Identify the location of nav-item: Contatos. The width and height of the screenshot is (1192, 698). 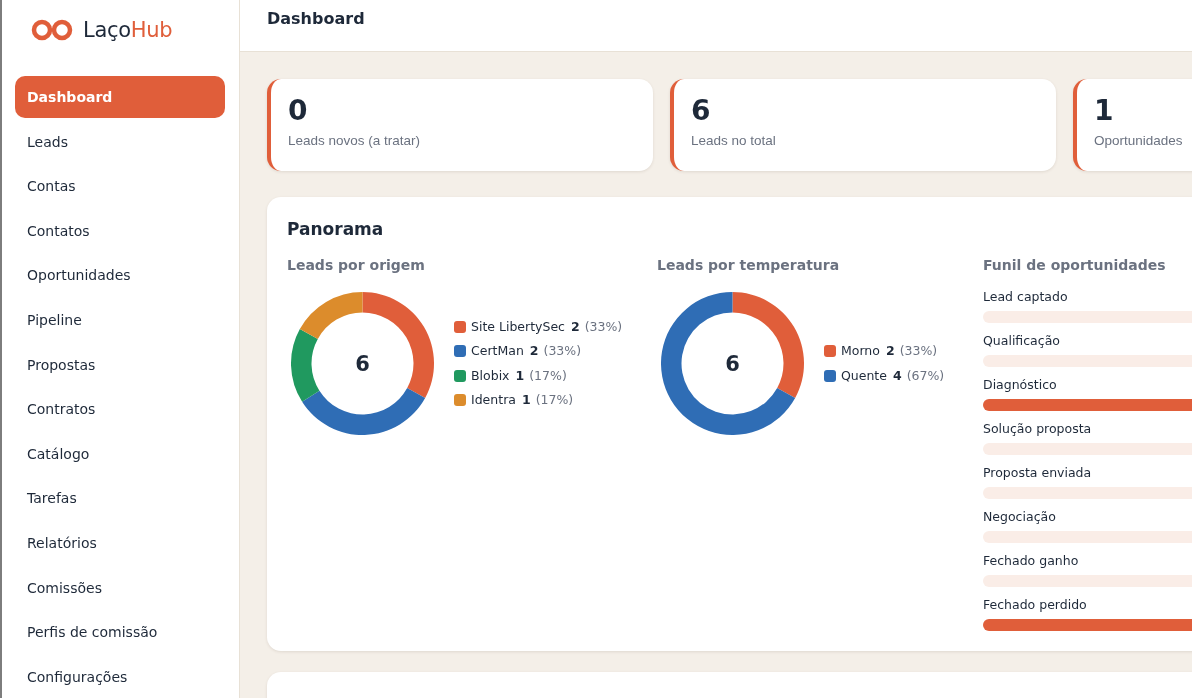
(120, 230).